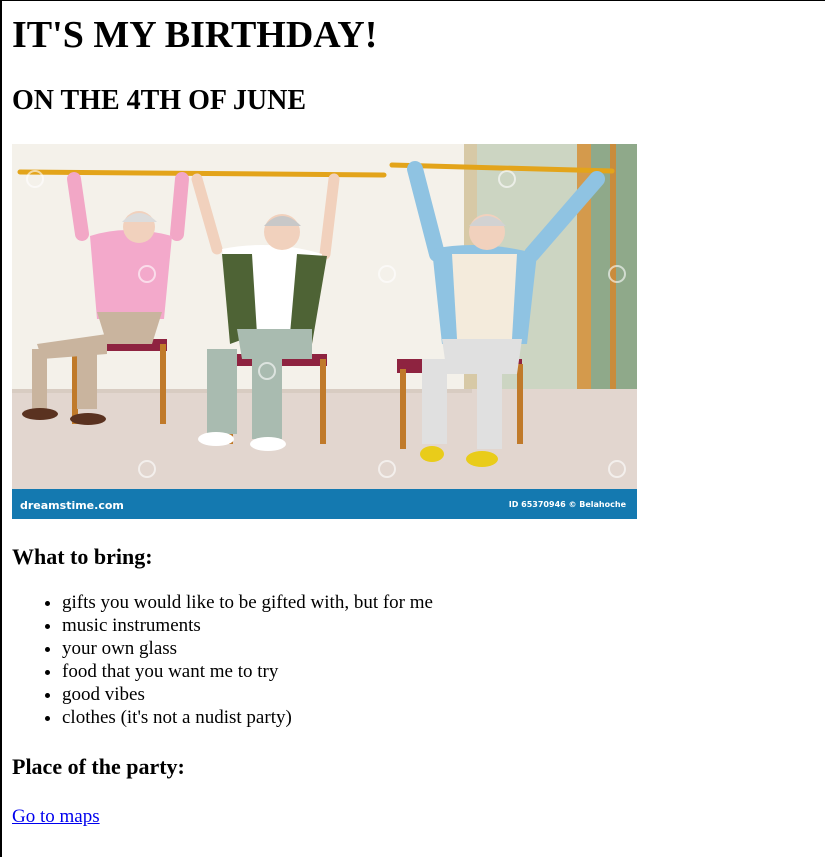 The width and height of the screenshot is (825, 857). Describe the element at coordinates (1, 428) in the screenshot. I see `window-left-border` at that location.